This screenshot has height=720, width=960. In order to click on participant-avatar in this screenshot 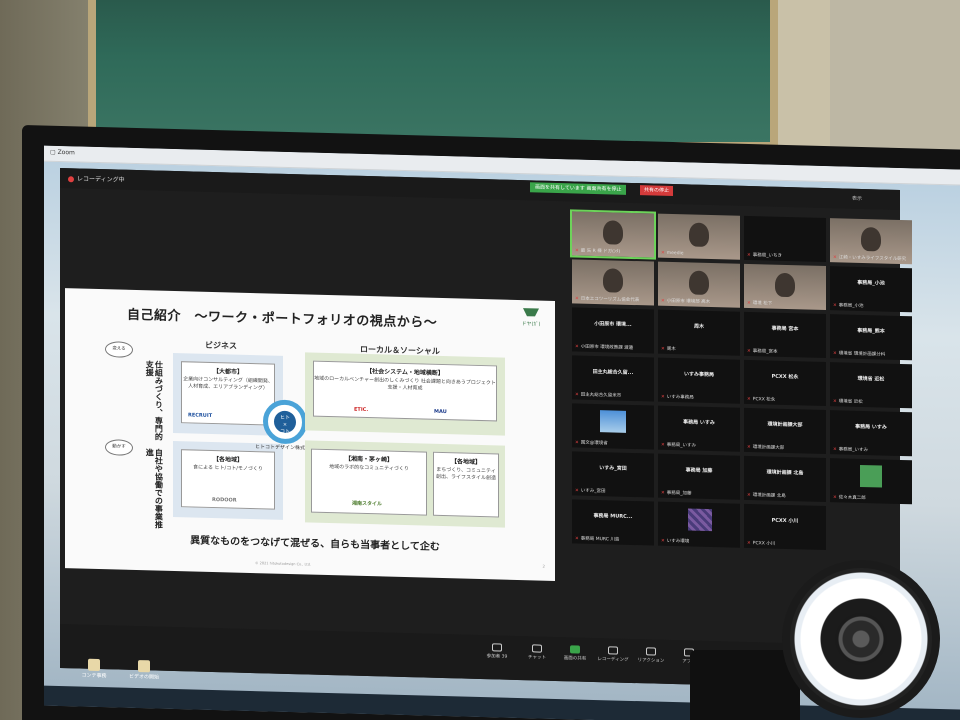, I will do `click(871, 476)`.